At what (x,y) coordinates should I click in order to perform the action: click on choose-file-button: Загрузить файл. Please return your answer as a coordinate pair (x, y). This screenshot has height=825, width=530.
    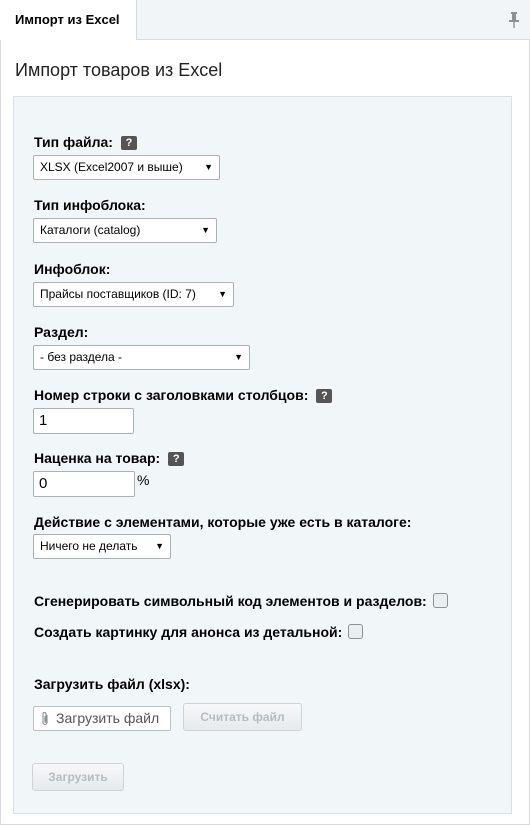
    Looking at the image, I should click on (102, 718).